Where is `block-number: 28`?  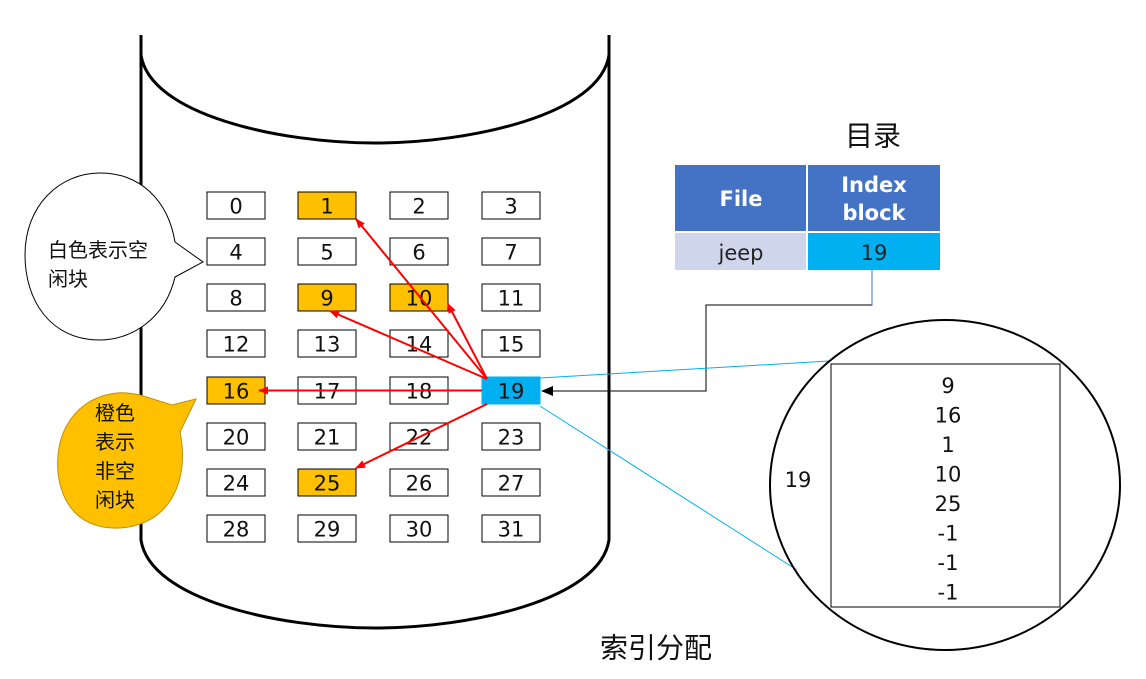
block-number: 28 is located at coordinates (236, 530).